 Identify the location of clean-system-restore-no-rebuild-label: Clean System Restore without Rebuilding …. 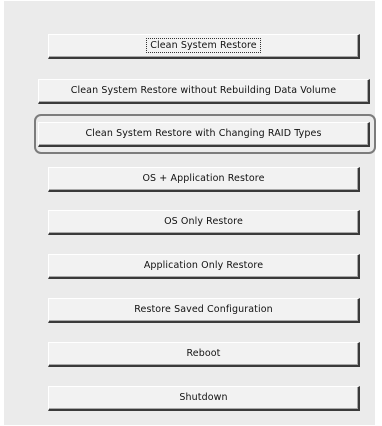
(203, 90).